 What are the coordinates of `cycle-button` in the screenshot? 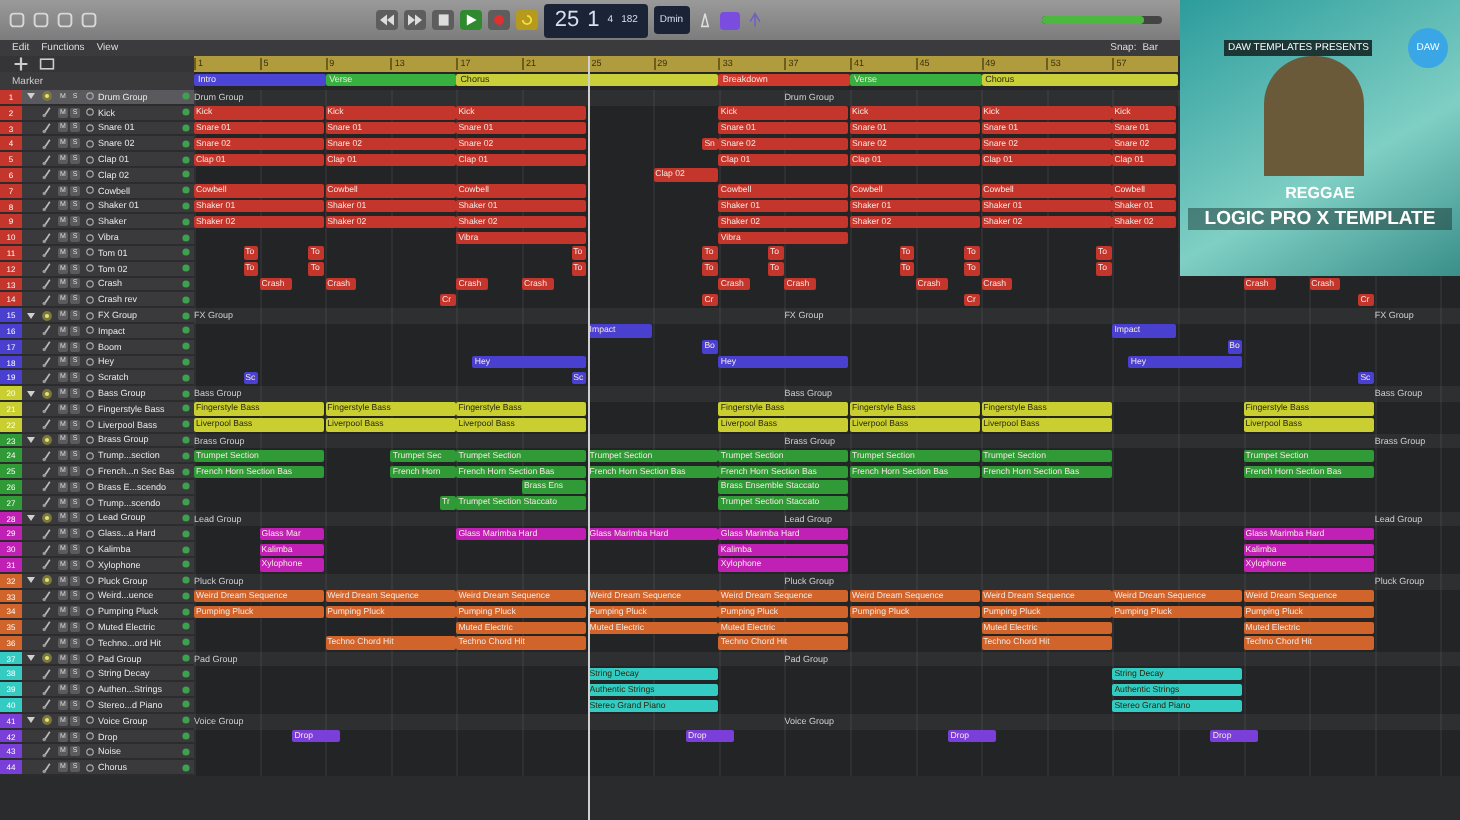 It's located at (527, 20).